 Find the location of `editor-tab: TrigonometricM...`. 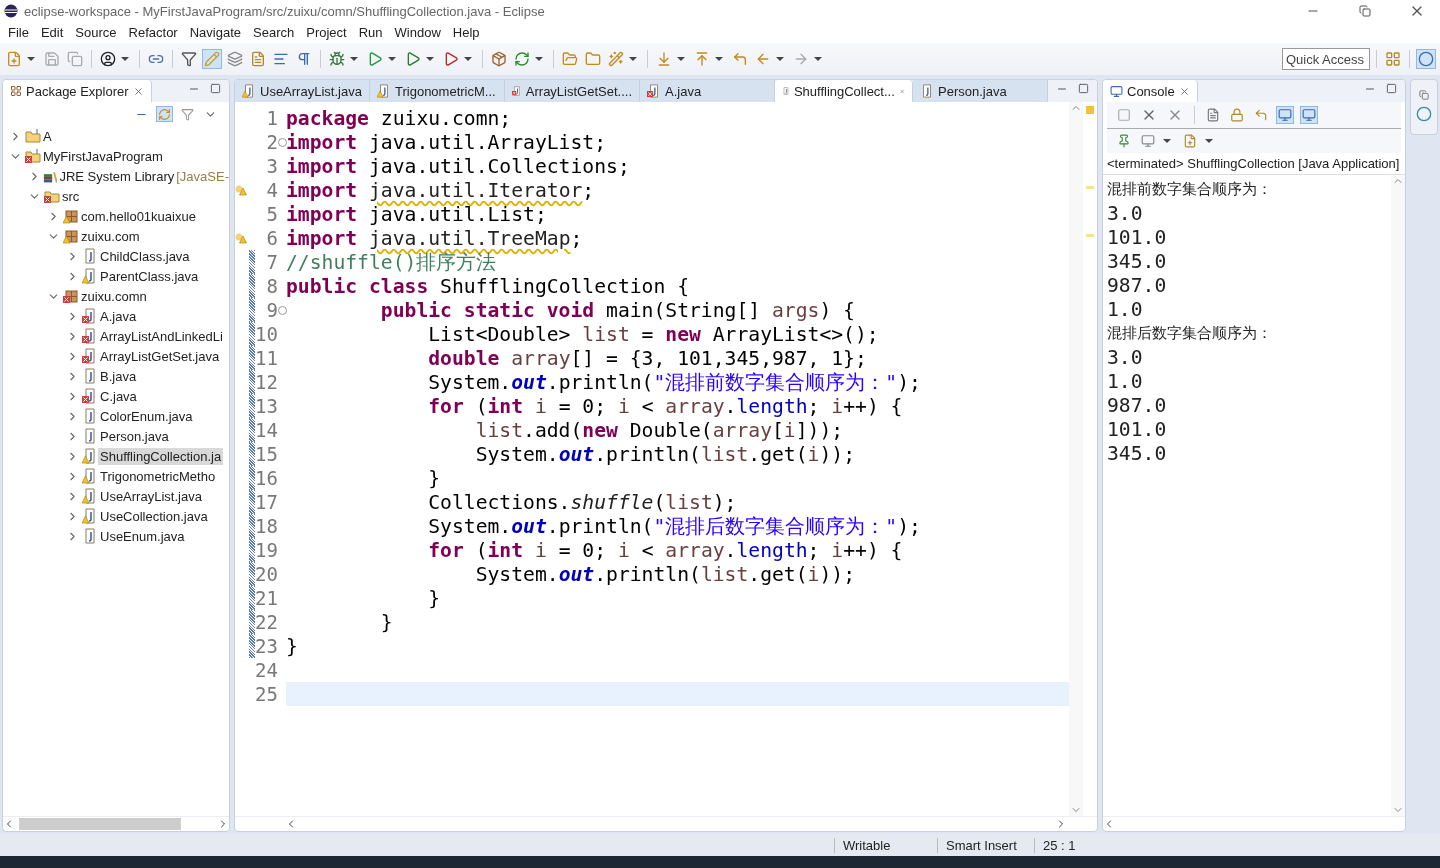

editor-tab: TrigonometricM... is located at coordinates (437, 91).